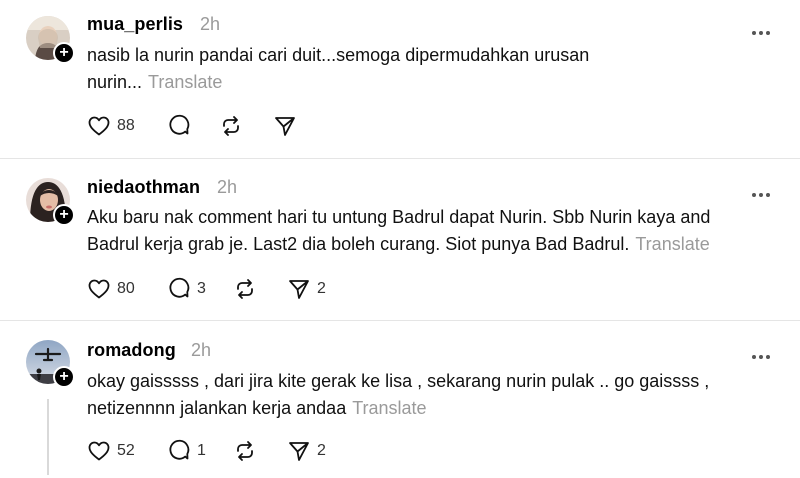 The height and width of the screenshot is (478, 800). I want to click on like-button: 88, so click(111, 126).